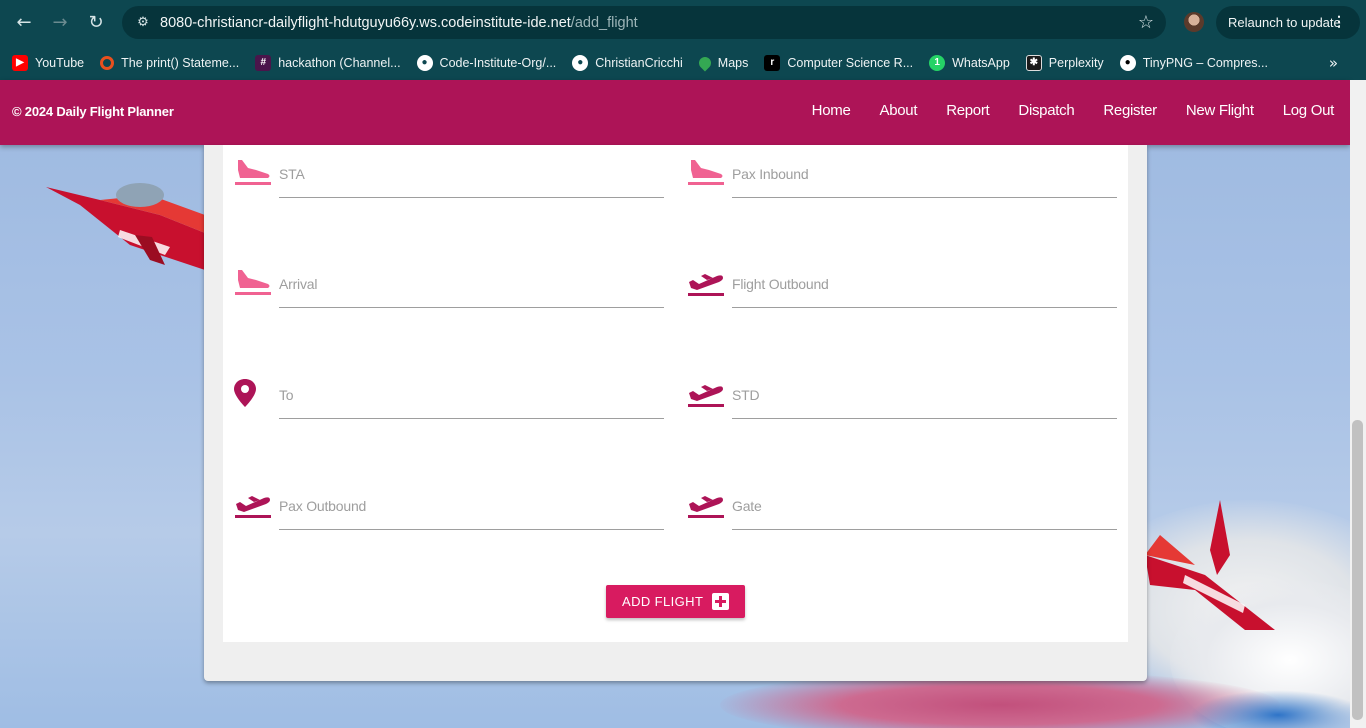 The width and height of the screenshot is (1366, 728). I want to click on flight-outbound-field: Flight Outbound, so click(902, 284).